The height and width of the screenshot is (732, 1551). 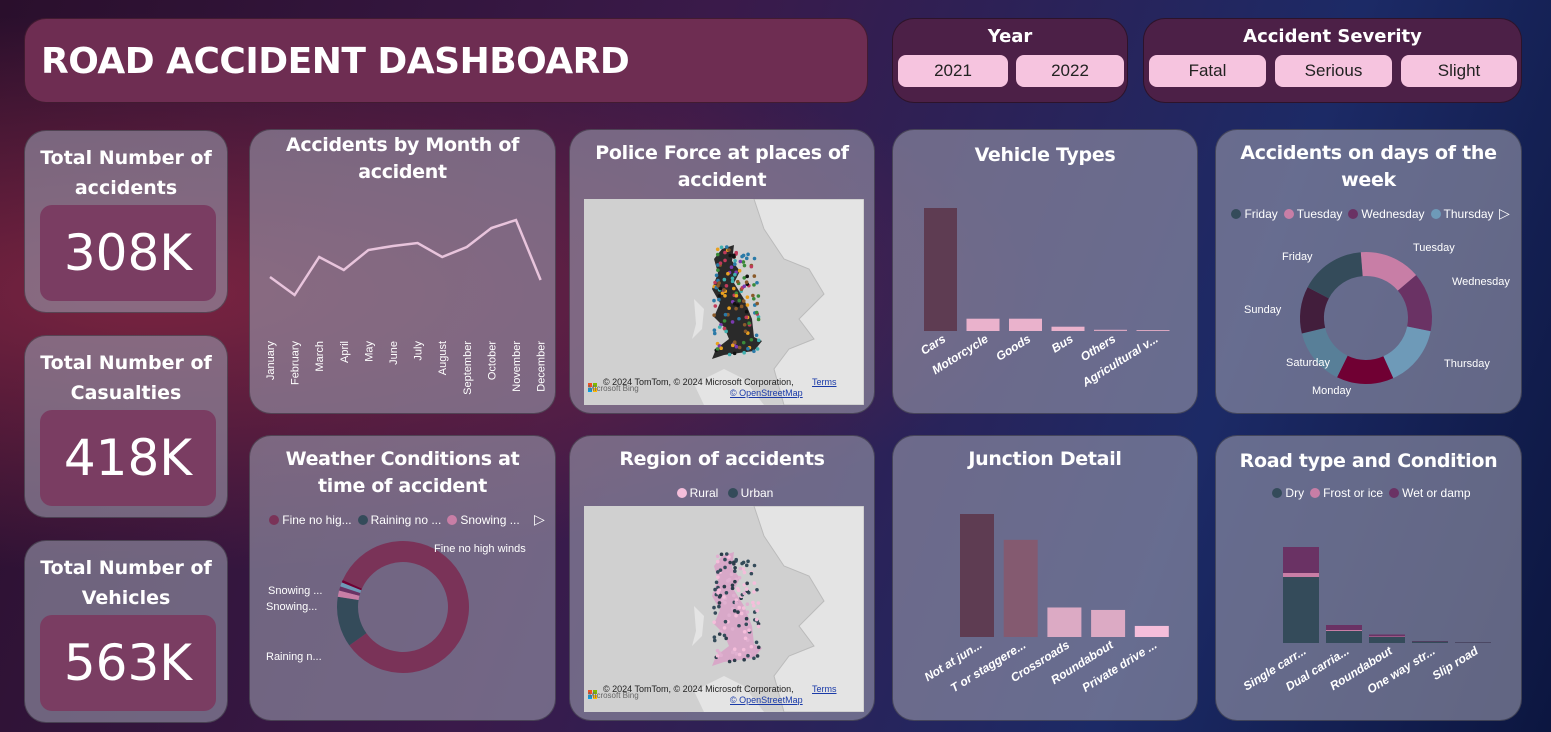 What do you see at coordinates (953, 71) in the screenshot?
I see `year-2021-button: 2021` at bounding box center [953, 71].